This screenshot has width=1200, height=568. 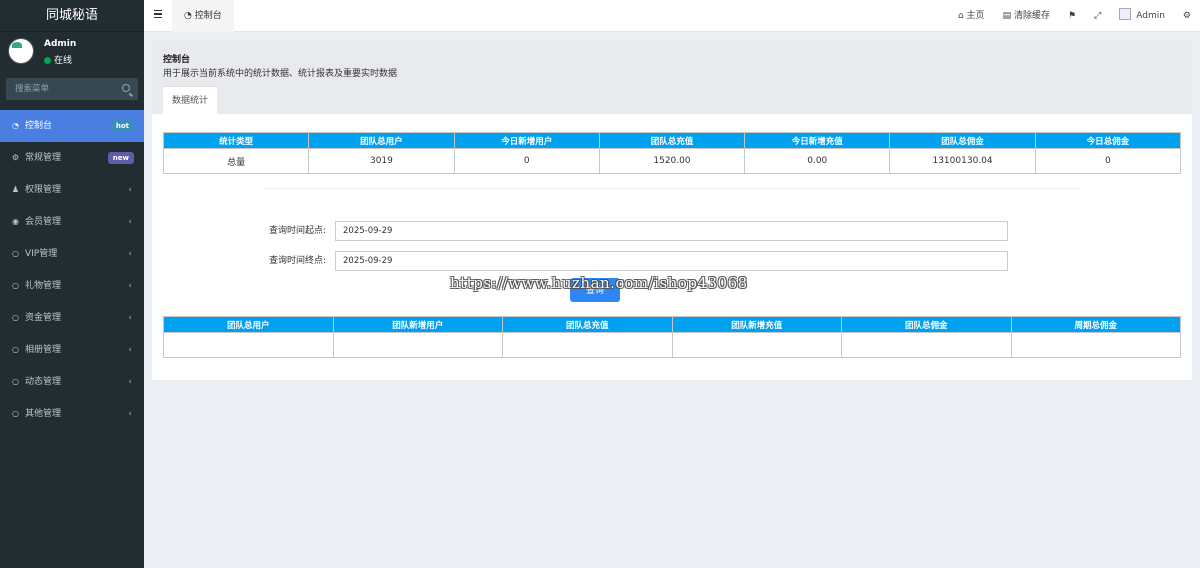 I want to click on col-header: 团队新增用户, so click(x=417, y=324).